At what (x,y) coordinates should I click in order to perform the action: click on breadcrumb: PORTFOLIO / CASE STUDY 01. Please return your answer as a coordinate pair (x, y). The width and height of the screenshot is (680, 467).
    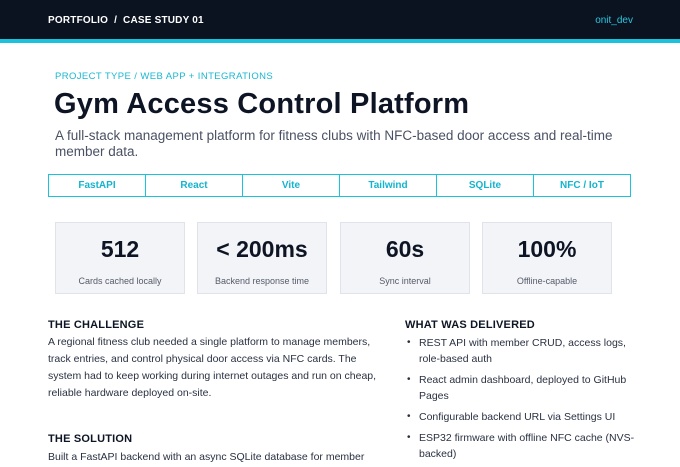
    Looking at the image, I should click on (126, 20).